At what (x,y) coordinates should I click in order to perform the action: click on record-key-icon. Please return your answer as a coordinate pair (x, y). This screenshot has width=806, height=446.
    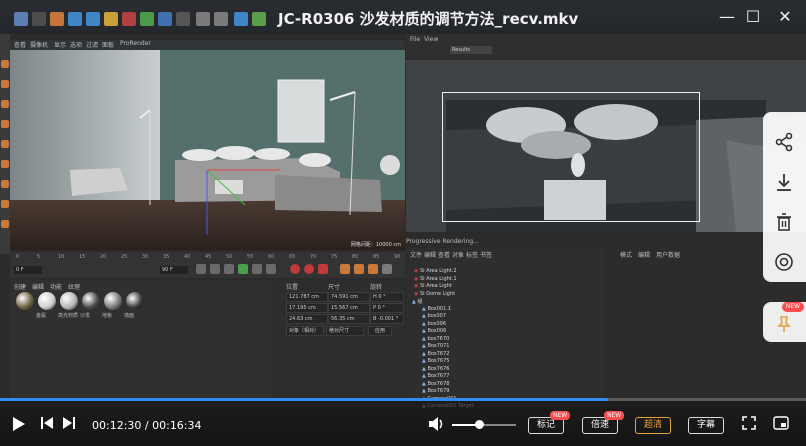
    Looking at the image, I should click on (295, 269).